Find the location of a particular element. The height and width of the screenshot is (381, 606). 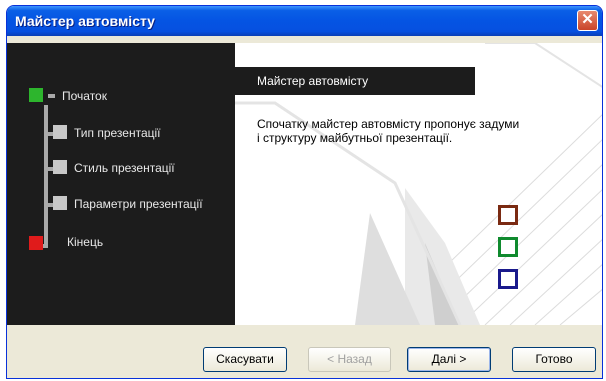

step-type-label: Тип презентації is located at coordinates (117, 133).